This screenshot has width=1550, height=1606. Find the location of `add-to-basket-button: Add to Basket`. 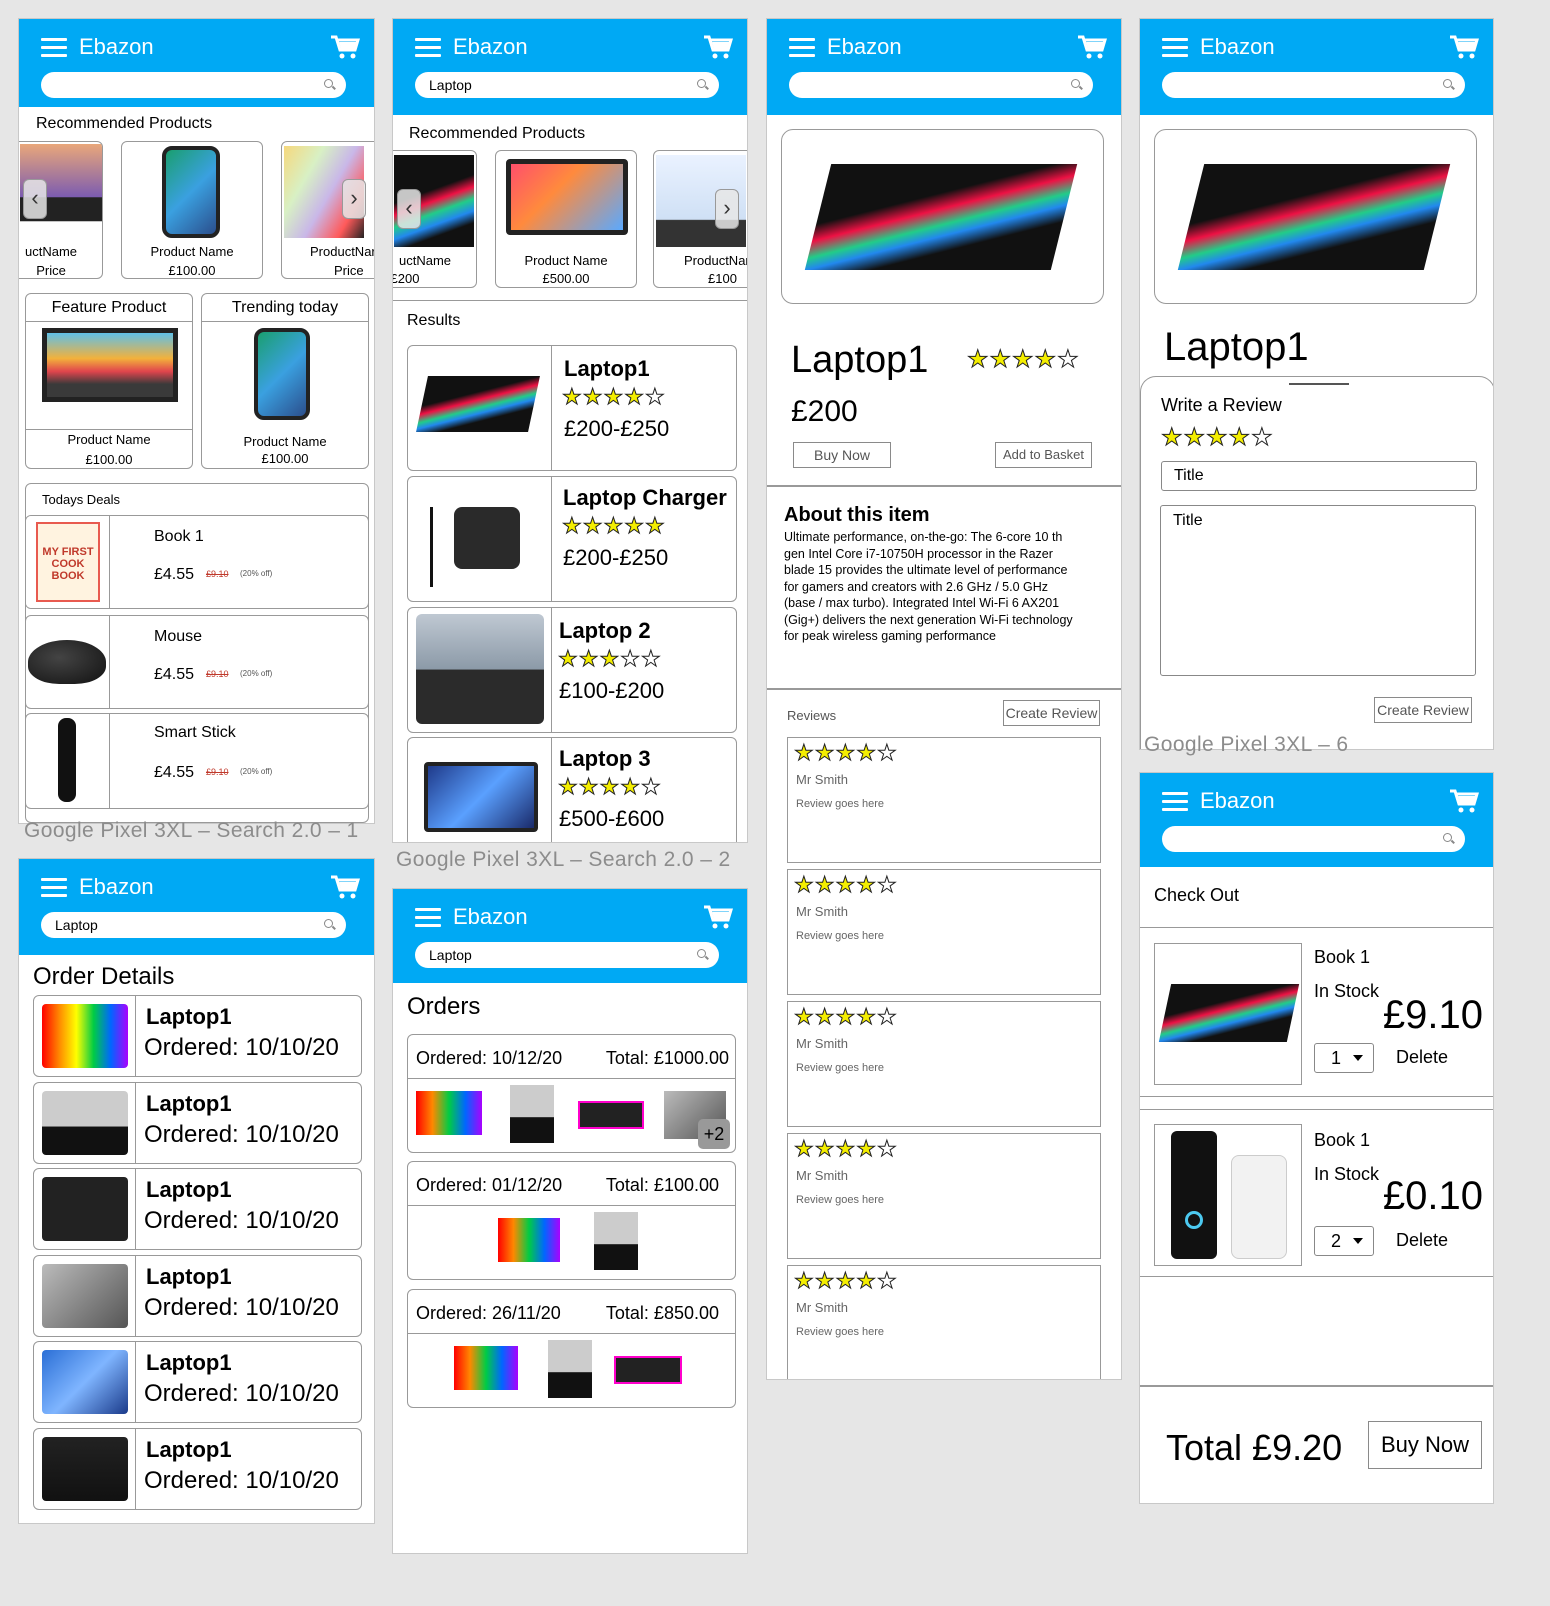

add-to-basket-button: Add to Basket is located at coordinates (1043, 455).